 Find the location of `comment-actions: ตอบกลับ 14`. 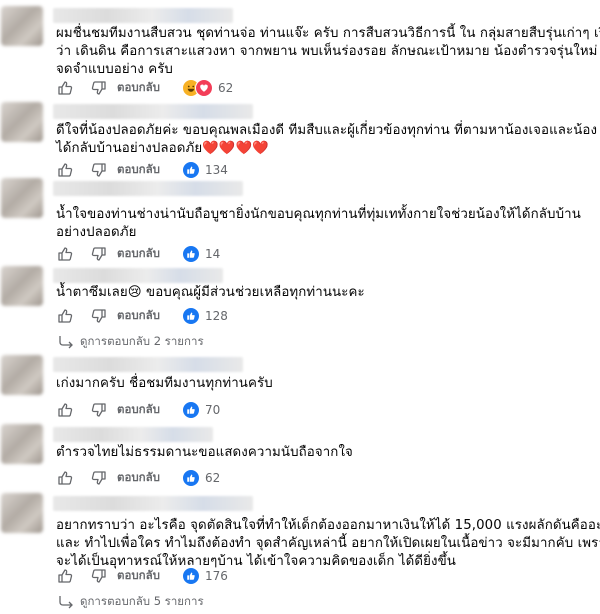

comment-actions: ตอบกลับ 14 is located at coordinates (138, 254).